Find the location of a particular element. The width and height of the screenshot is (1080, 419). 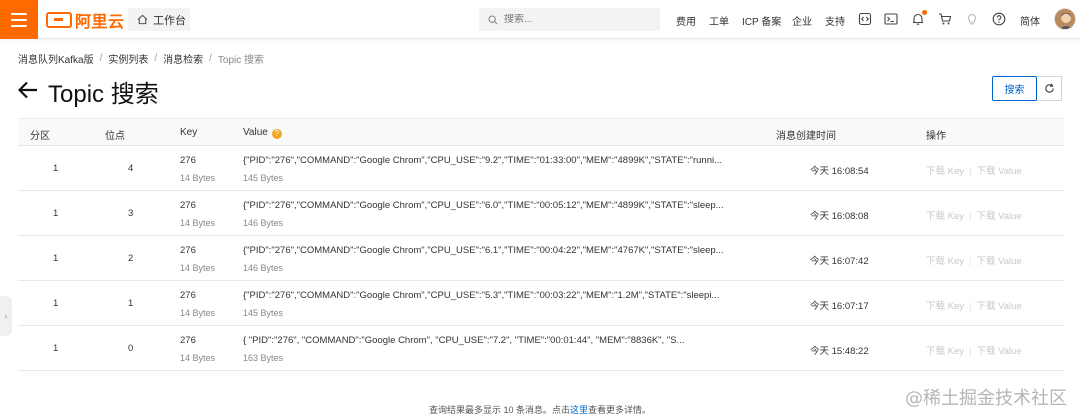

language-switch: 简体 is located at coordinates (1030, 20).